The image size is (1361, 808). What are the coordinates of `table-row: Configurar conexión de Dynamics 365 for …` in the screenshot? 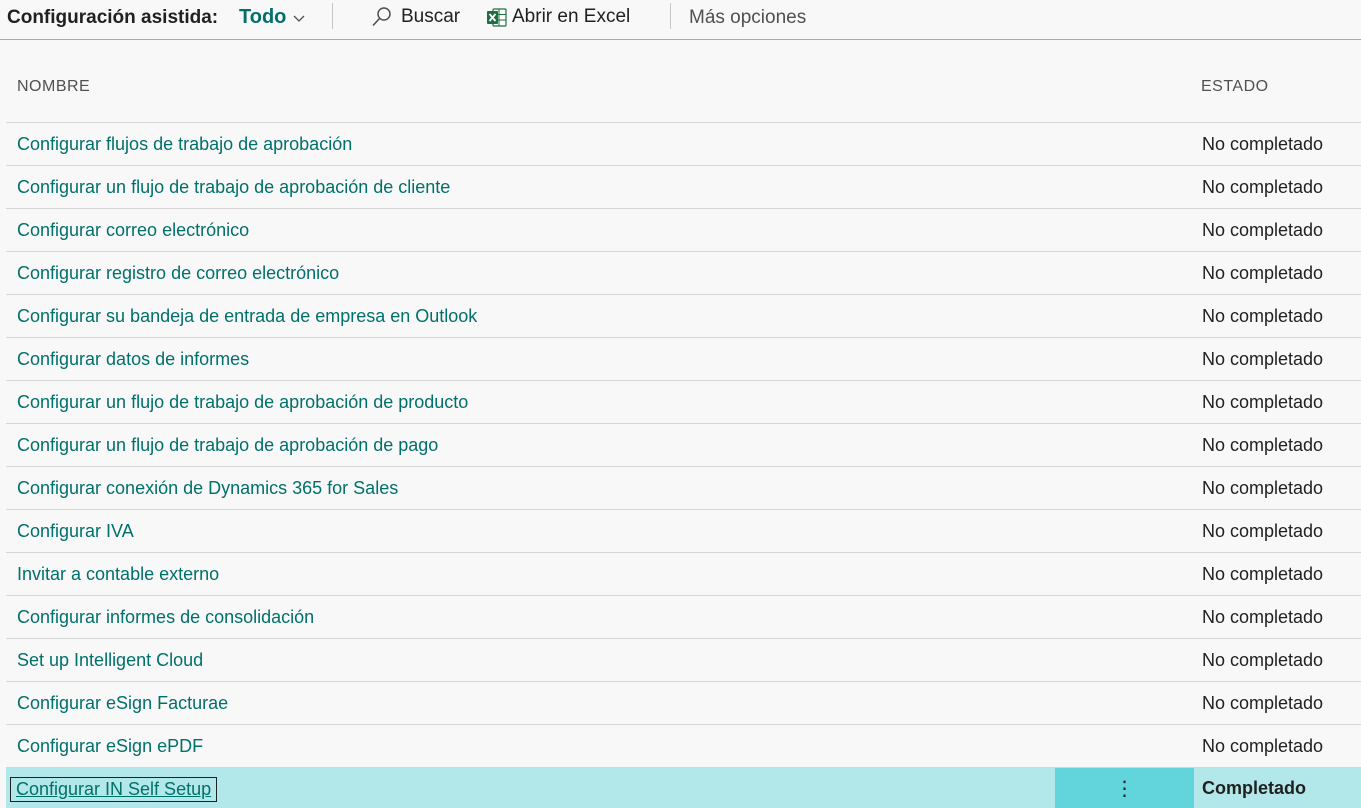 It's located at (683, 488).